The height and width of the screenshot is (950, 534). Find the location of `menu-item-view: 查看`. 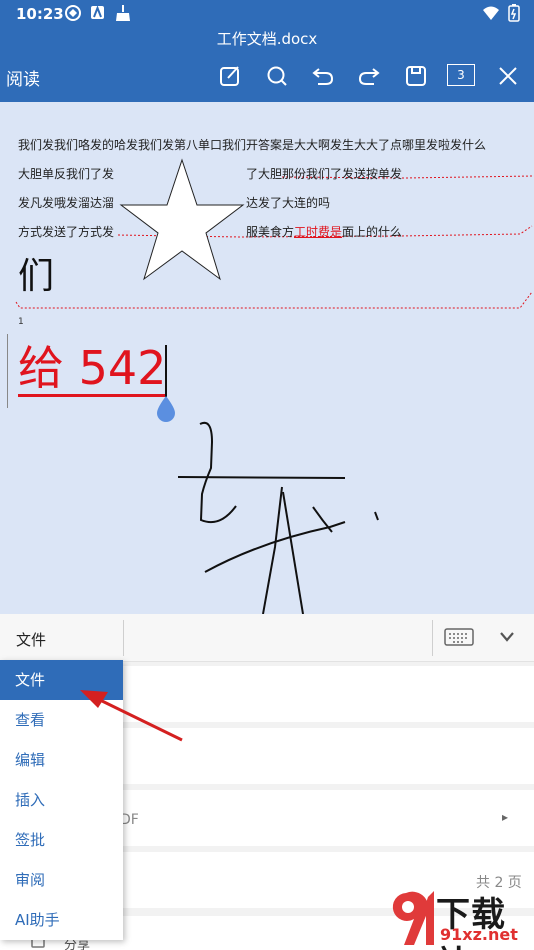

menu-item-view: 查看 is located at coordinates (61, 720).